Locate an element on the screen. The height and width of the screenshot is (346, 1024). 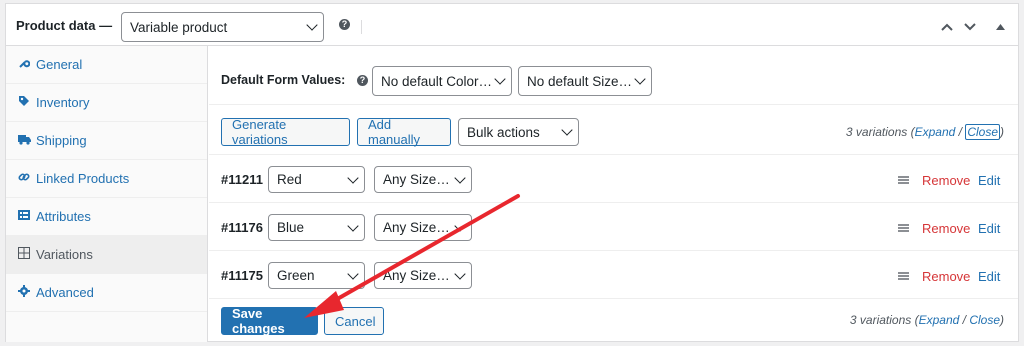
annotation-arrow is located at coordinates (412, 256).